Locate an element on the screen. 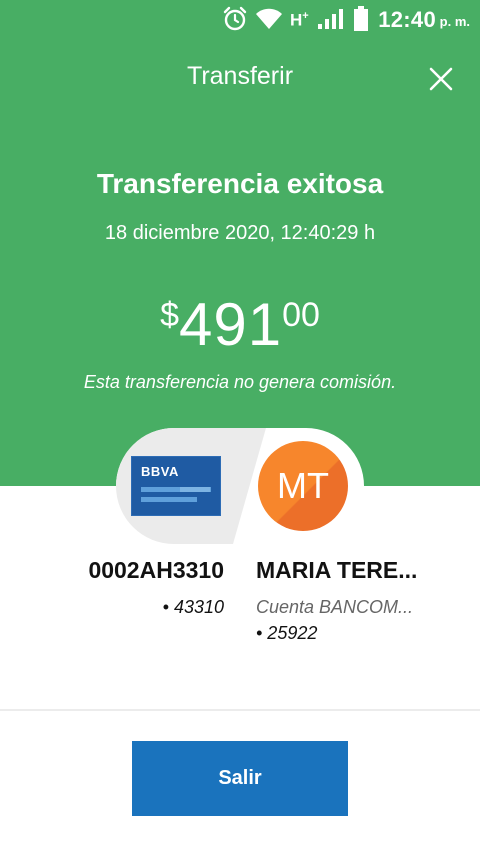 This screenshot has width=480, height=854. close-button is located at coordinates (441, 79).